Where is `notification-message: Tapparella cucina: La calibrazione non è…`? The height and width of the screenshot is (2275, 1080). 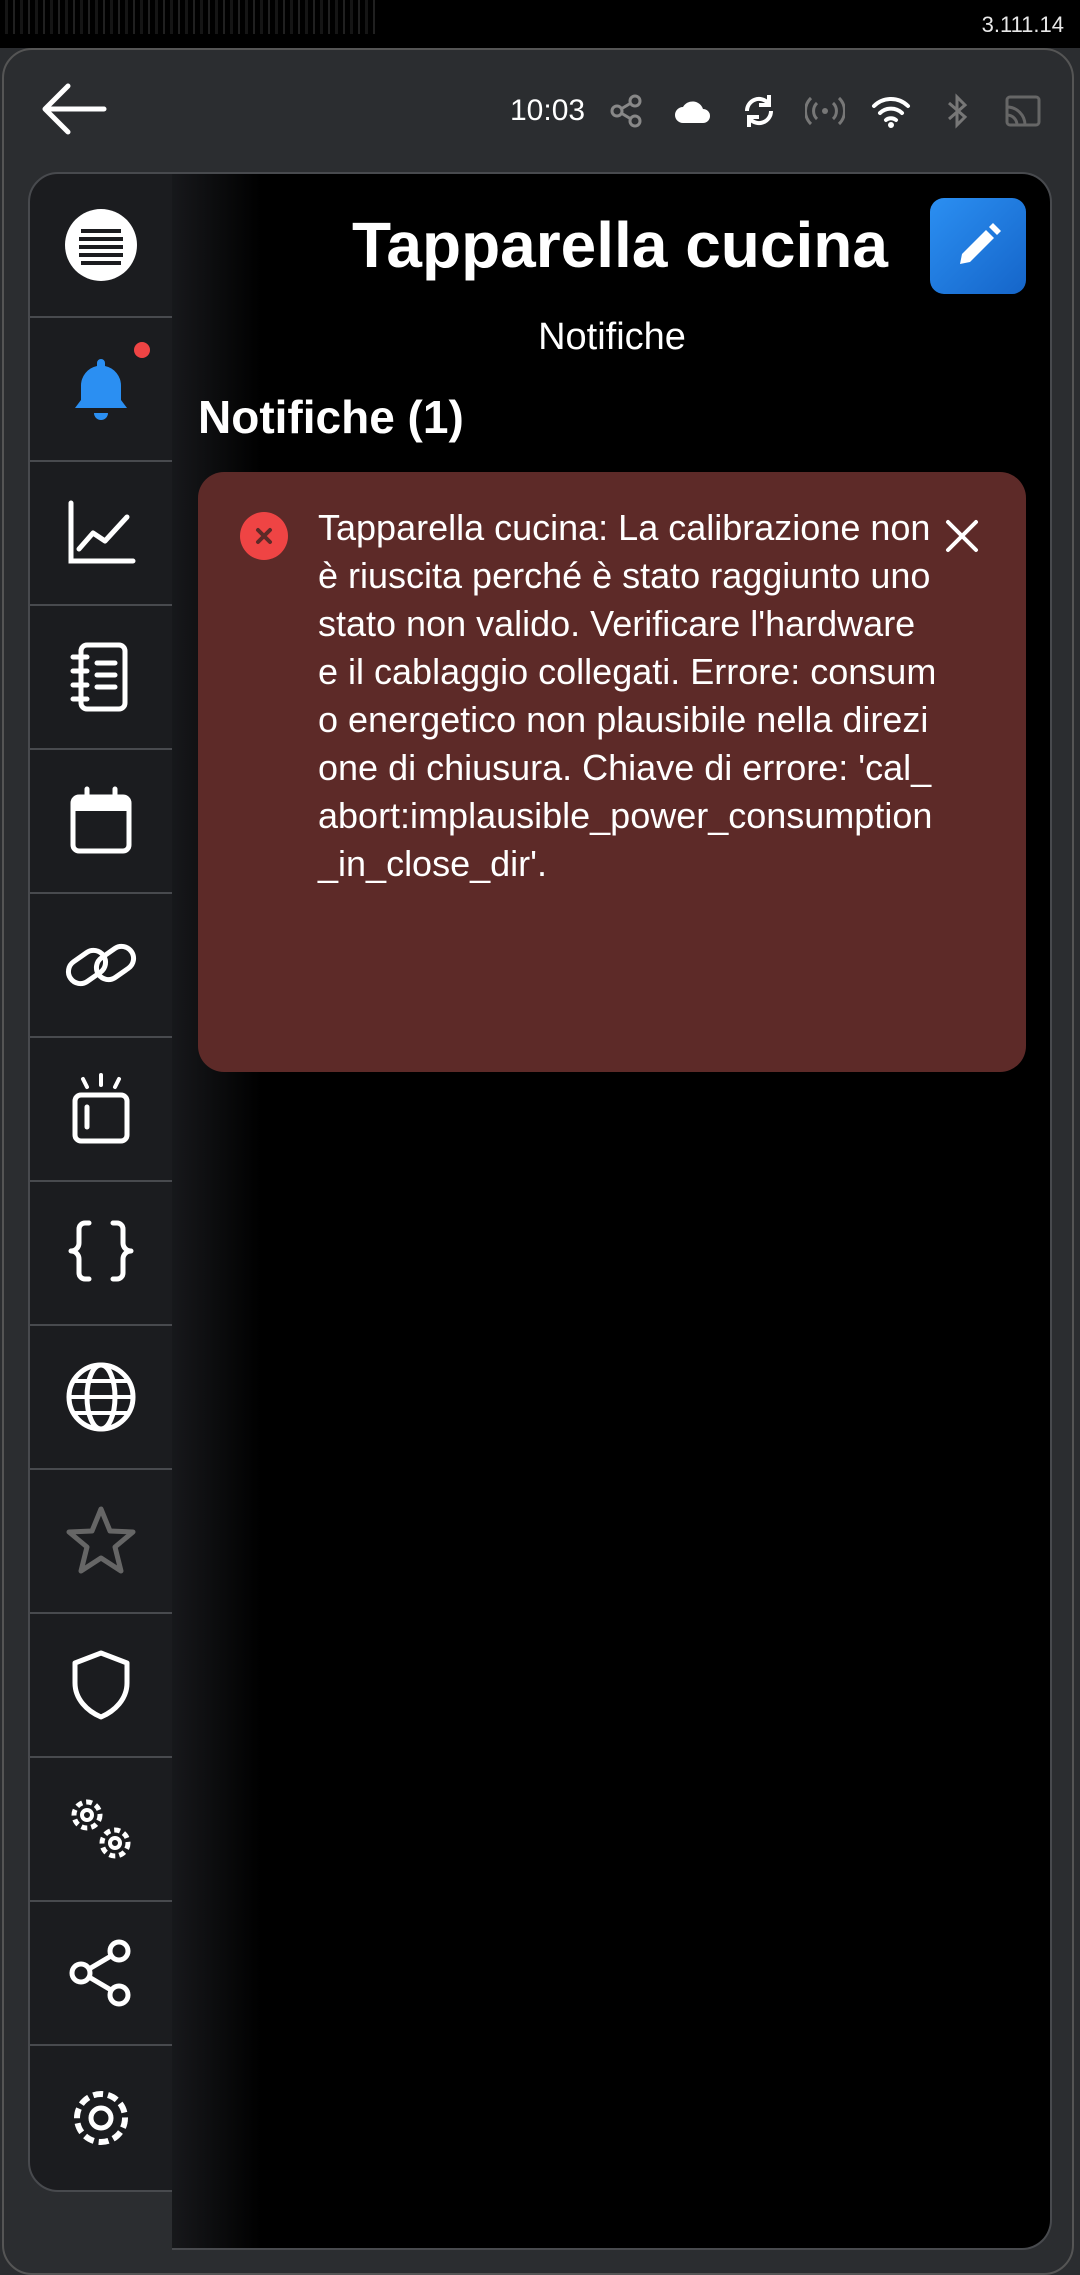 notification-message: Tapparella cucina: La calibrazione non è… is located at coordinates (627, 695).